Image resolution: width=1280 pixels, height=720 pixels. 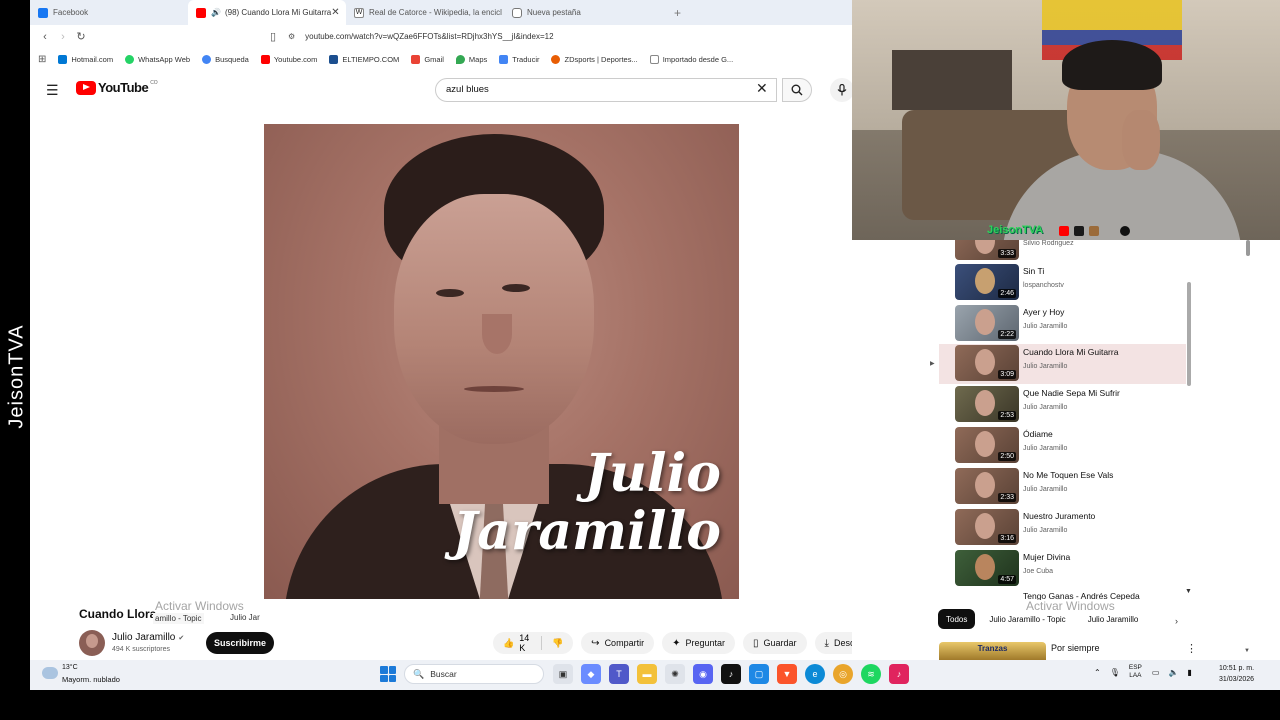 What do you see at coordinates (797, 90) in the screenshot?
I see `search-button` at bounding box center [797, 90].